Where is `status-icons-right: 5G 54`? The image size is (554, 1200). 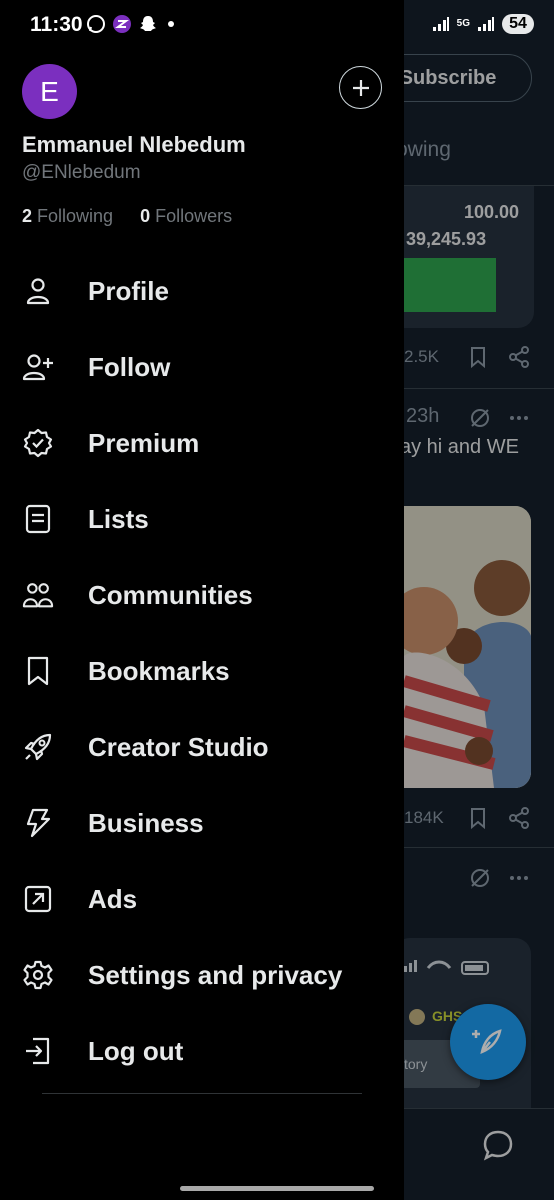 status-icons-right: 5G 54 is located at coordinates (482, 24).